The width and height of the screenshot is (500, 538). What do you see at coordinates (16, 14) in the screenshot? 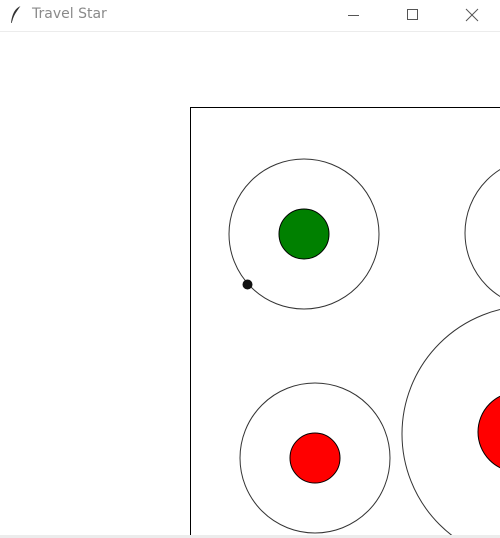
I see `feather-icon` at bounding box center [16, 14].